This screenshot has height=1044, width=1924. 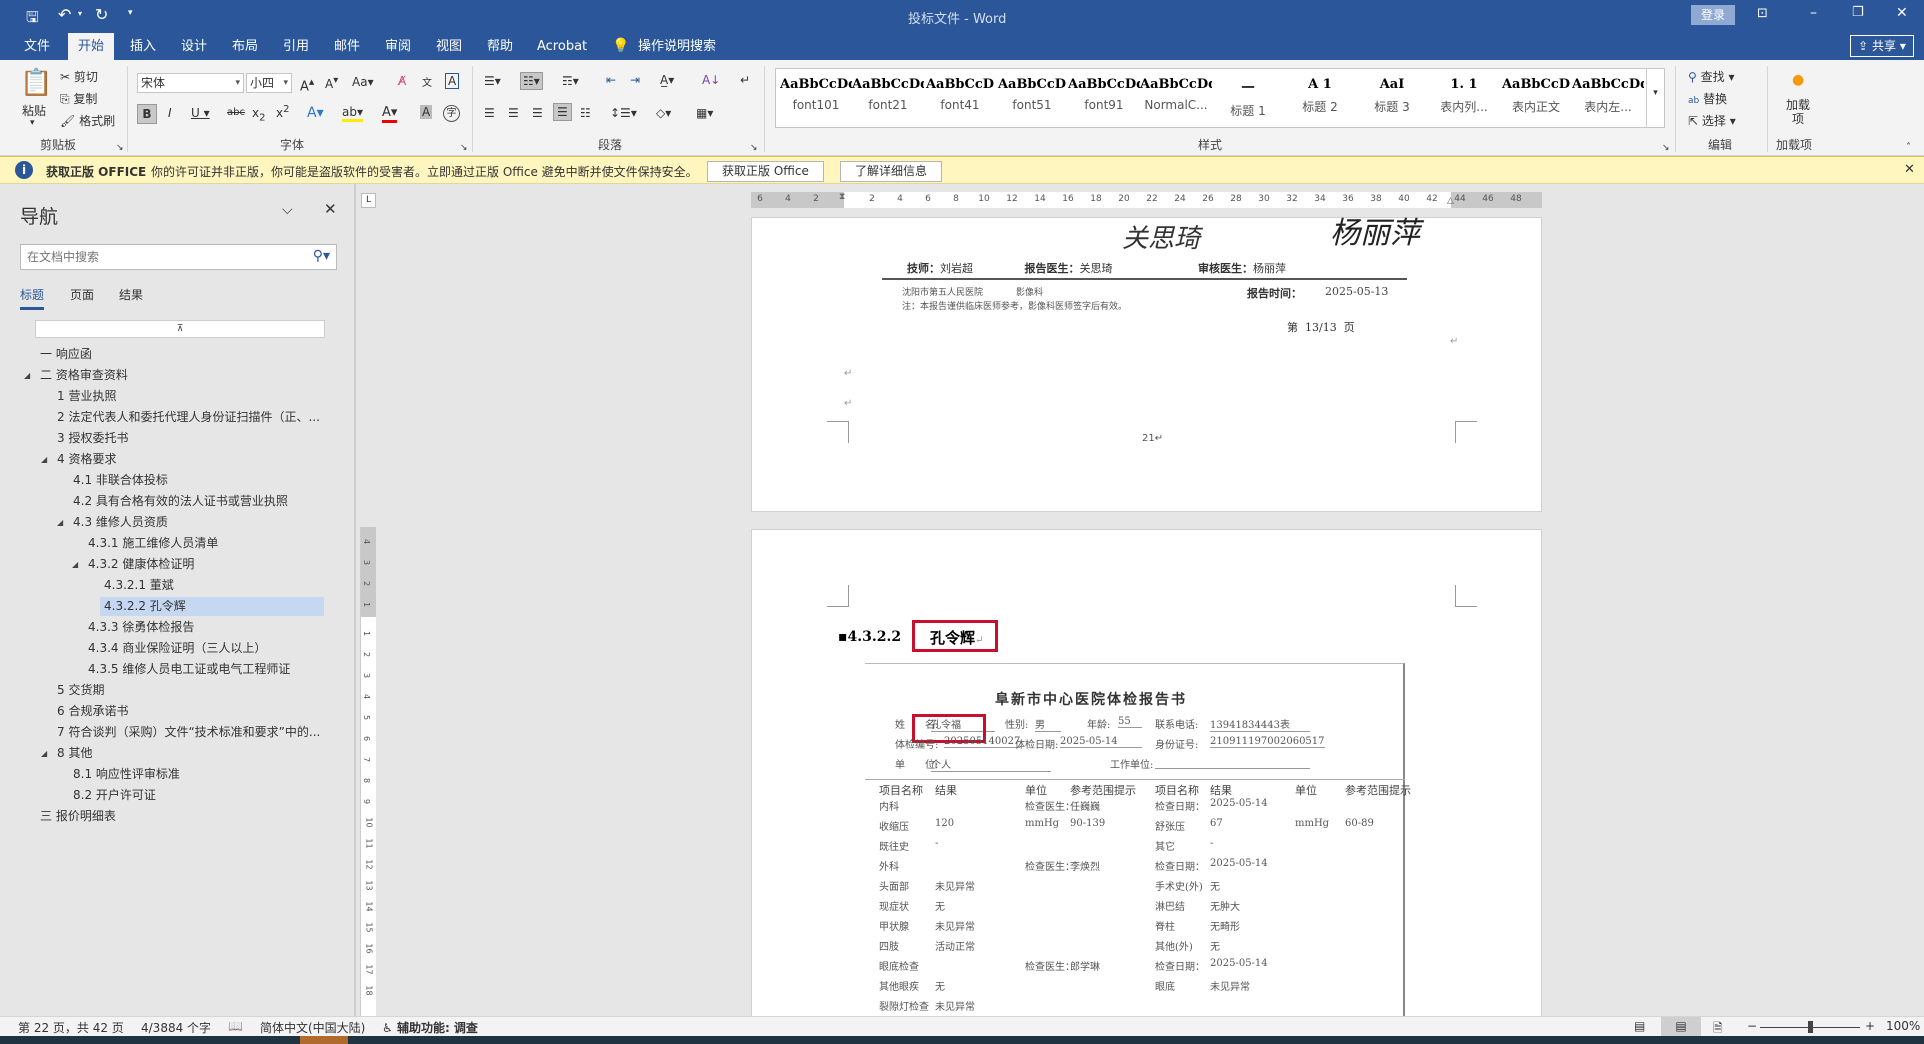 I want to click on cut-button: ✂ 剪切, so click(x=79, y=76).